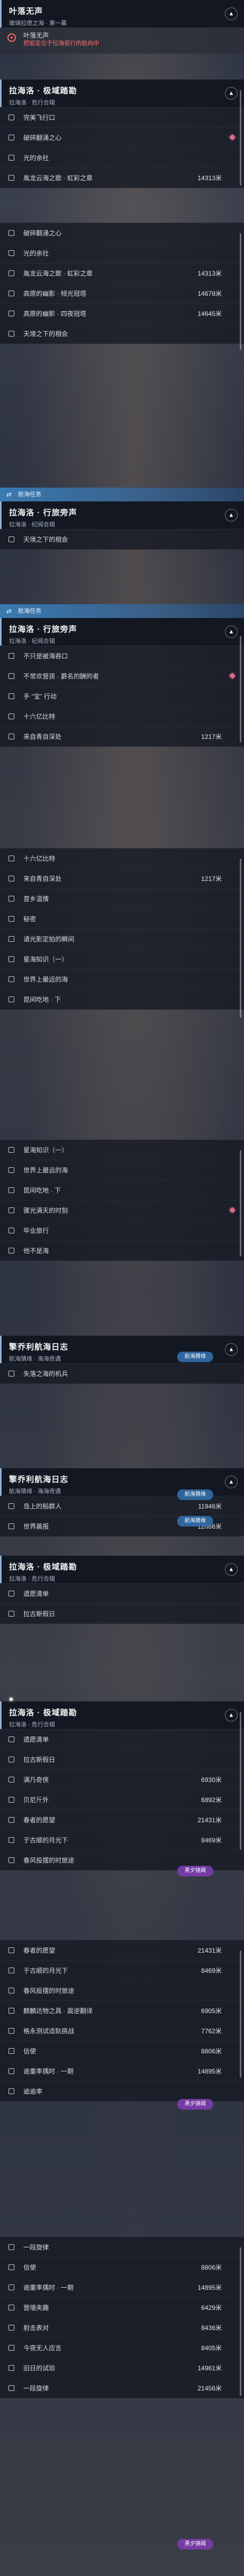  Describe the element at coordinates (122, 632) in the screenshot. I see `quest-header: 拉海洛 · 行旅旁声 拉海洛 · 纪闻合辑 ▲` at that location.